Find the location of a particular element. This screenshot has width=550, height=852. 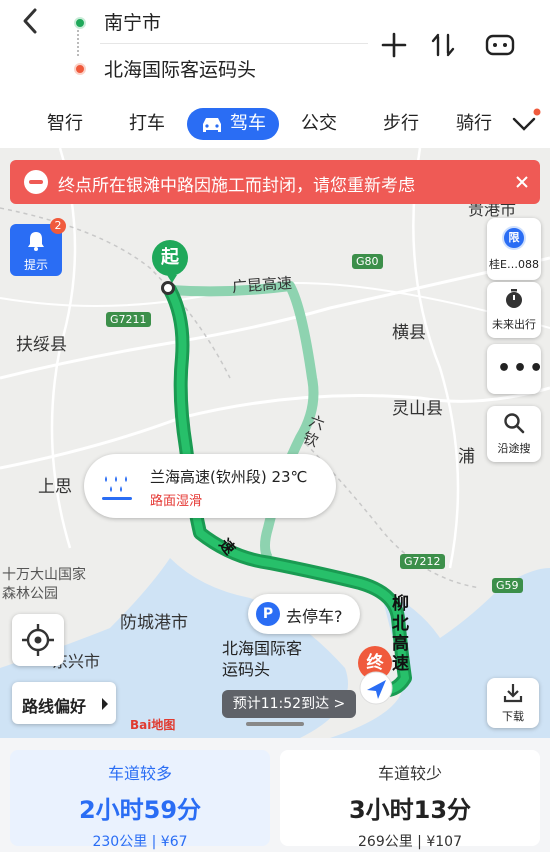

more-dots-icon: ••• is located at coordinates (521, 368).